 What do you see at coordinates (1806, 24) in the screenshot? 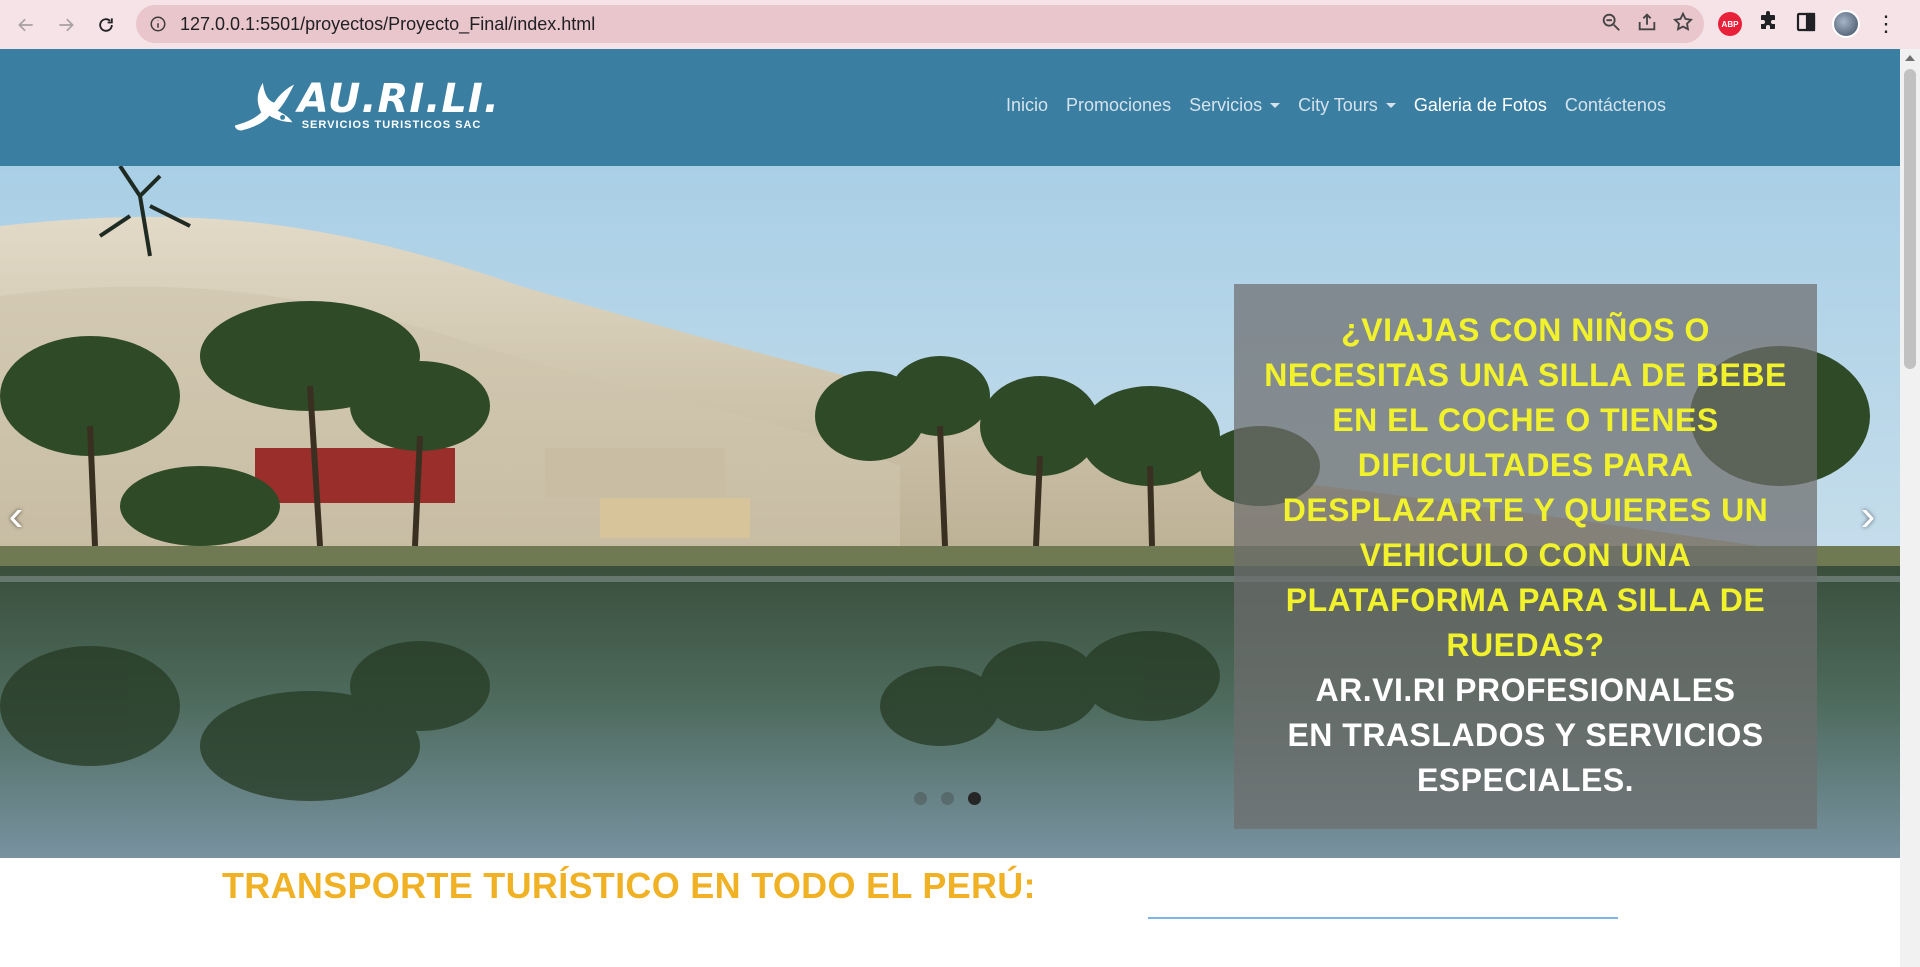
I see `side-panel-icon` at bounding box center [1806, 24].